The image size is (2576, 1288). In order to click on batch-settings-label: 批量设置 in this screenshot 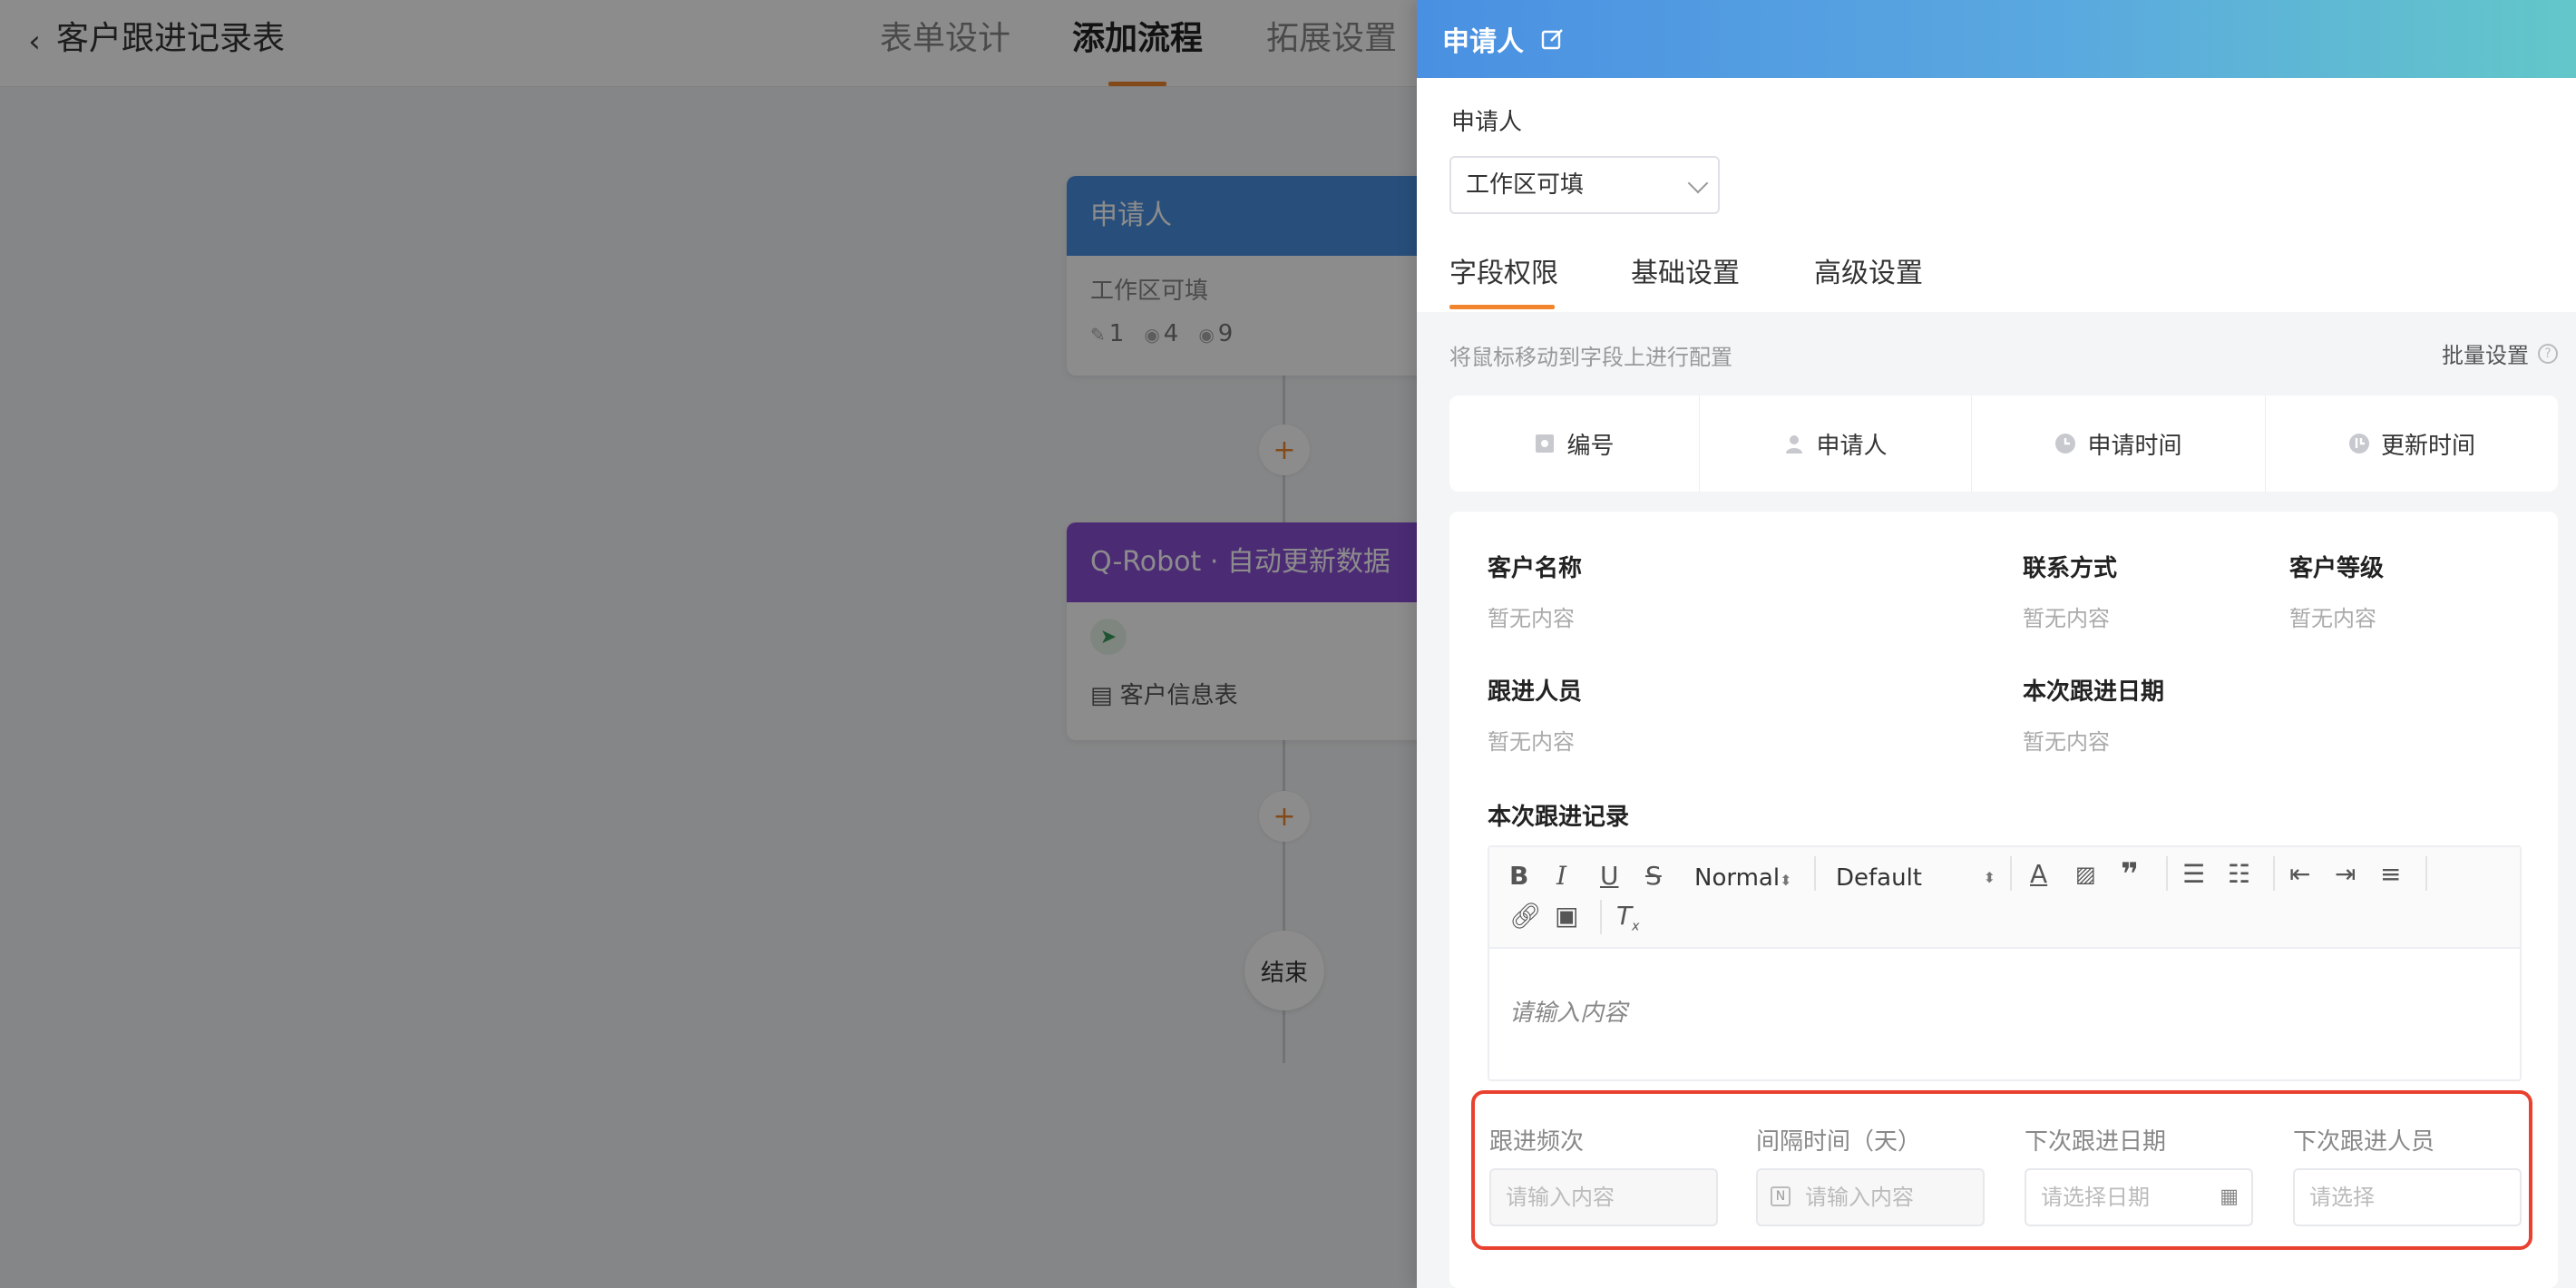, I will do `click(2485, 355)`.